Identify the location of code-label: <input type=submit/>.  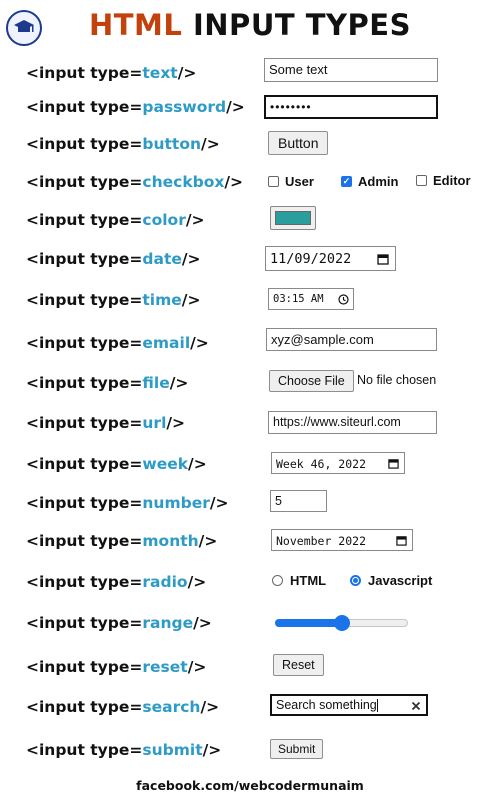
(124, 750).